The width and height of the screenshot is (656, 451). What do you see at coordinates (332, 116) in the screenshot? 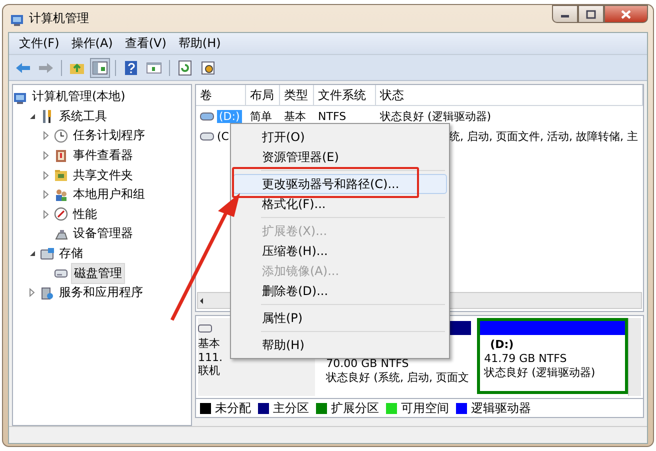
I see `table-cell: NTFS` at bounding box center [332, 116].